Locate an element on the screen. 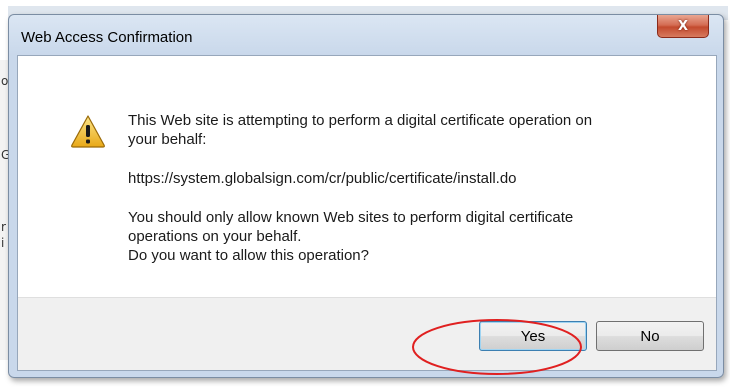  no-button: No is located at coordinates (650, 336).